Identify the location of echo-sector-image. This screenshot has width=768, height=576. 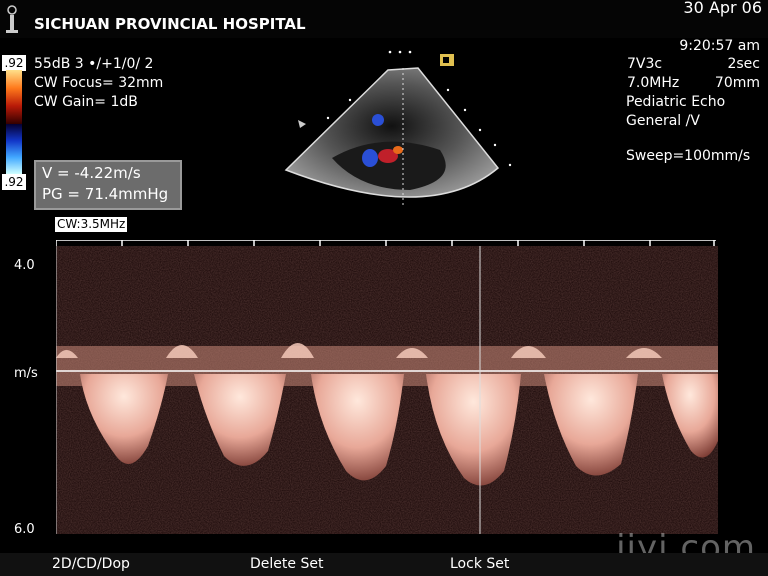
(398, 127).